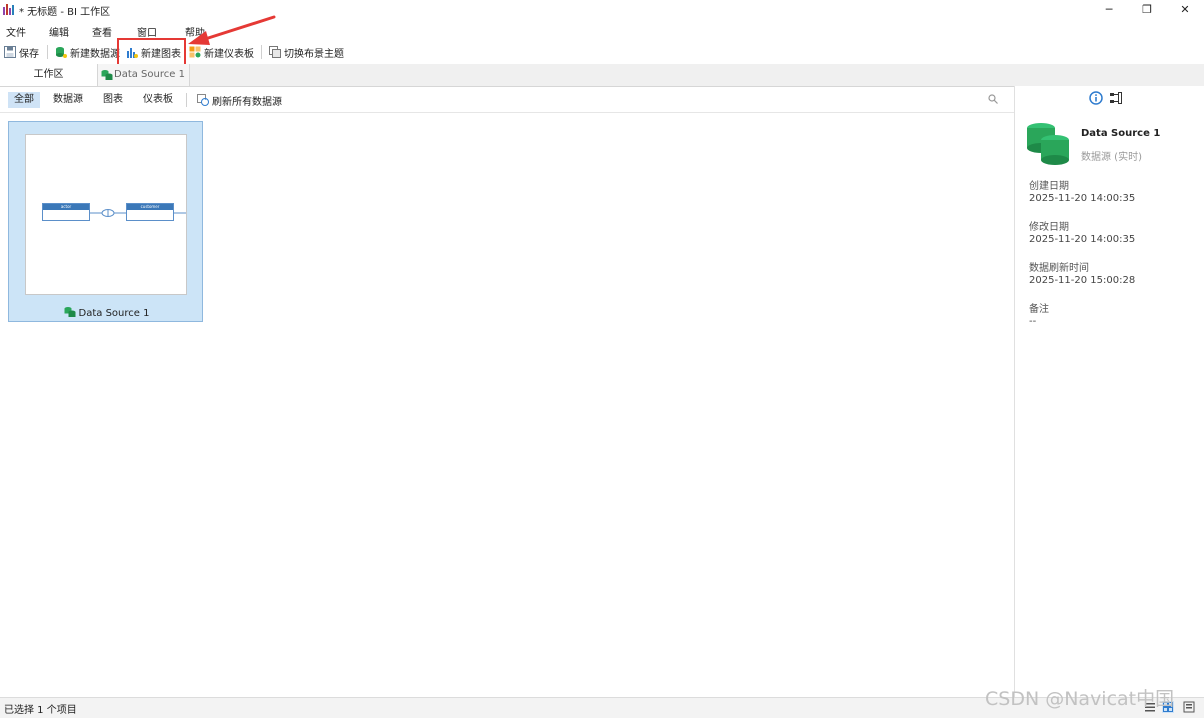 This screenshot has width=1204, height=718. I want to click on thumb-node: customer, so click(150, 212).